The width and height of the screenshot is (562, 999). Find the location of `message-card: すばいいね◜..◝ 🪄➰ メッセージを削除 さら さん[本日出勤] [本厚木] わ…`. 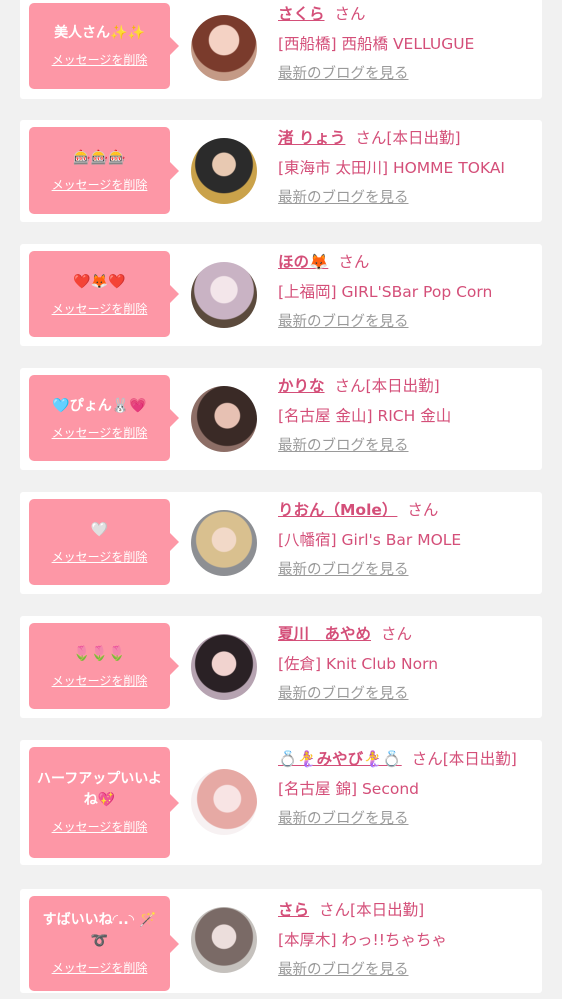

message-card: すばいいね◜..◝ 🪄➰ メッセージを削除 さら さん[本日出勤] [本厚木] わ… is located at coordinates (281, 941).